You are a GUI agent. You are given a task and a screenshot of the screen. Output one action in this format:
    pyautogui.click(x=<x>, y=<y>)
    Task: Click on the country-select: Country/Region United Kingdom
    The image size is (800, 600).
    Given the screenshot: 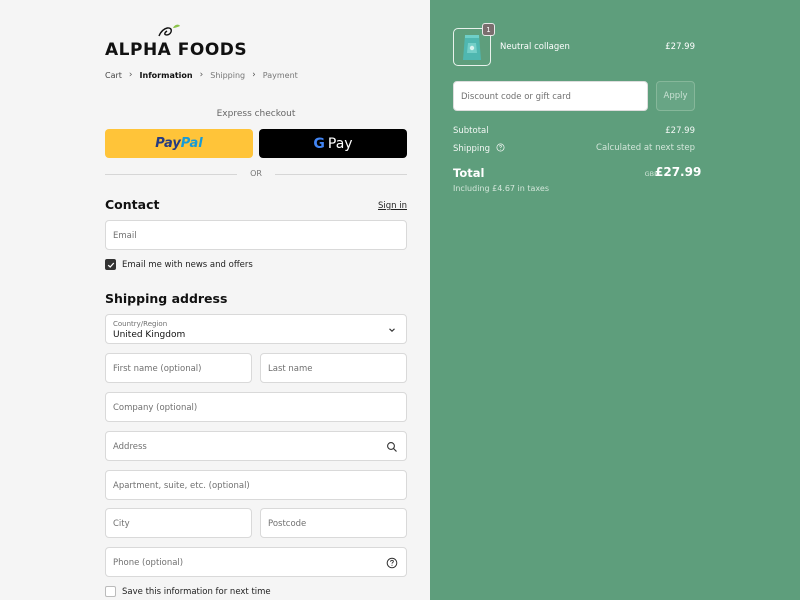 What is the action you would take?
    pyautogui.click(x=256, y=329)
    